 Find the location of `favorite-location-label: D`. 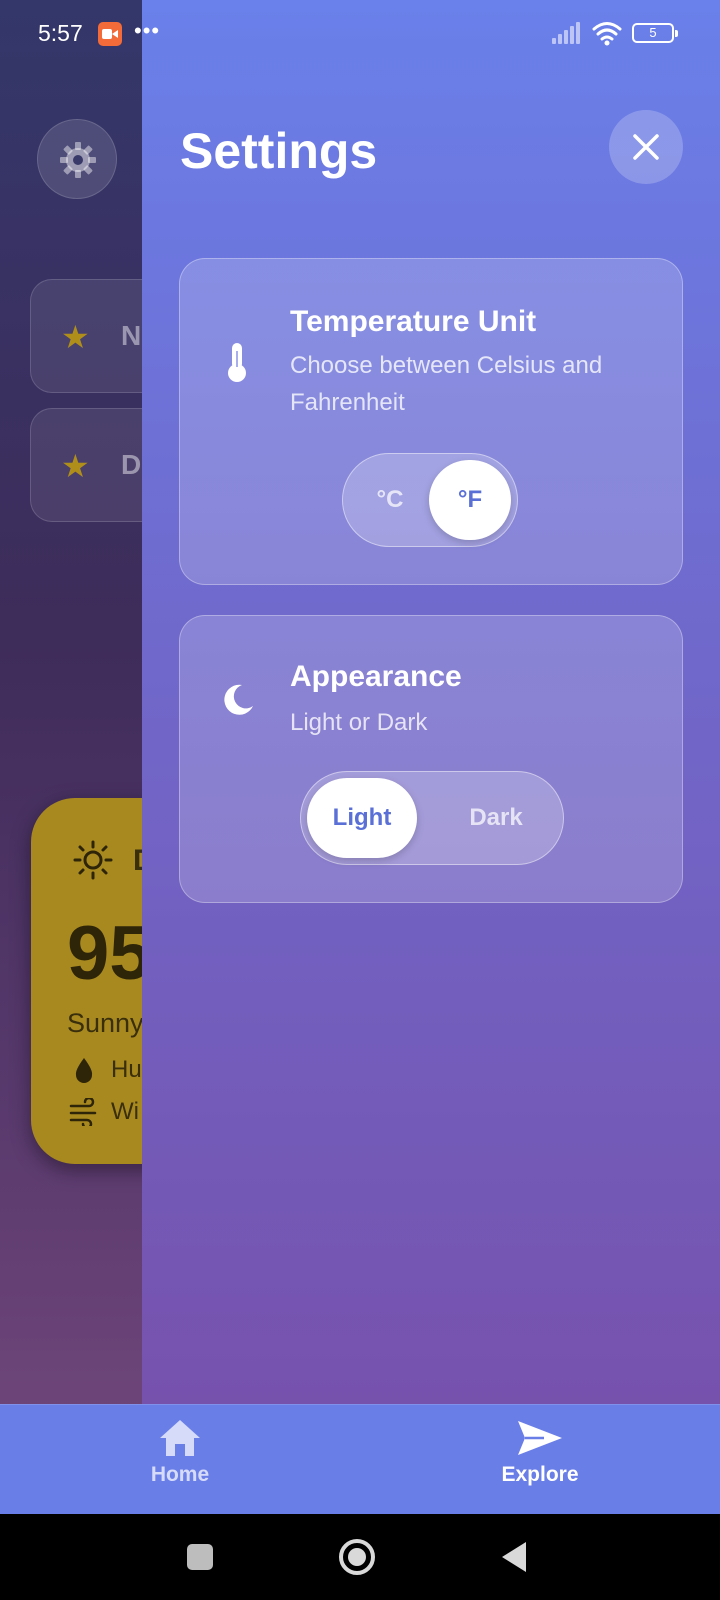

favorite-location-label: D is located at coordinates (131, 464).